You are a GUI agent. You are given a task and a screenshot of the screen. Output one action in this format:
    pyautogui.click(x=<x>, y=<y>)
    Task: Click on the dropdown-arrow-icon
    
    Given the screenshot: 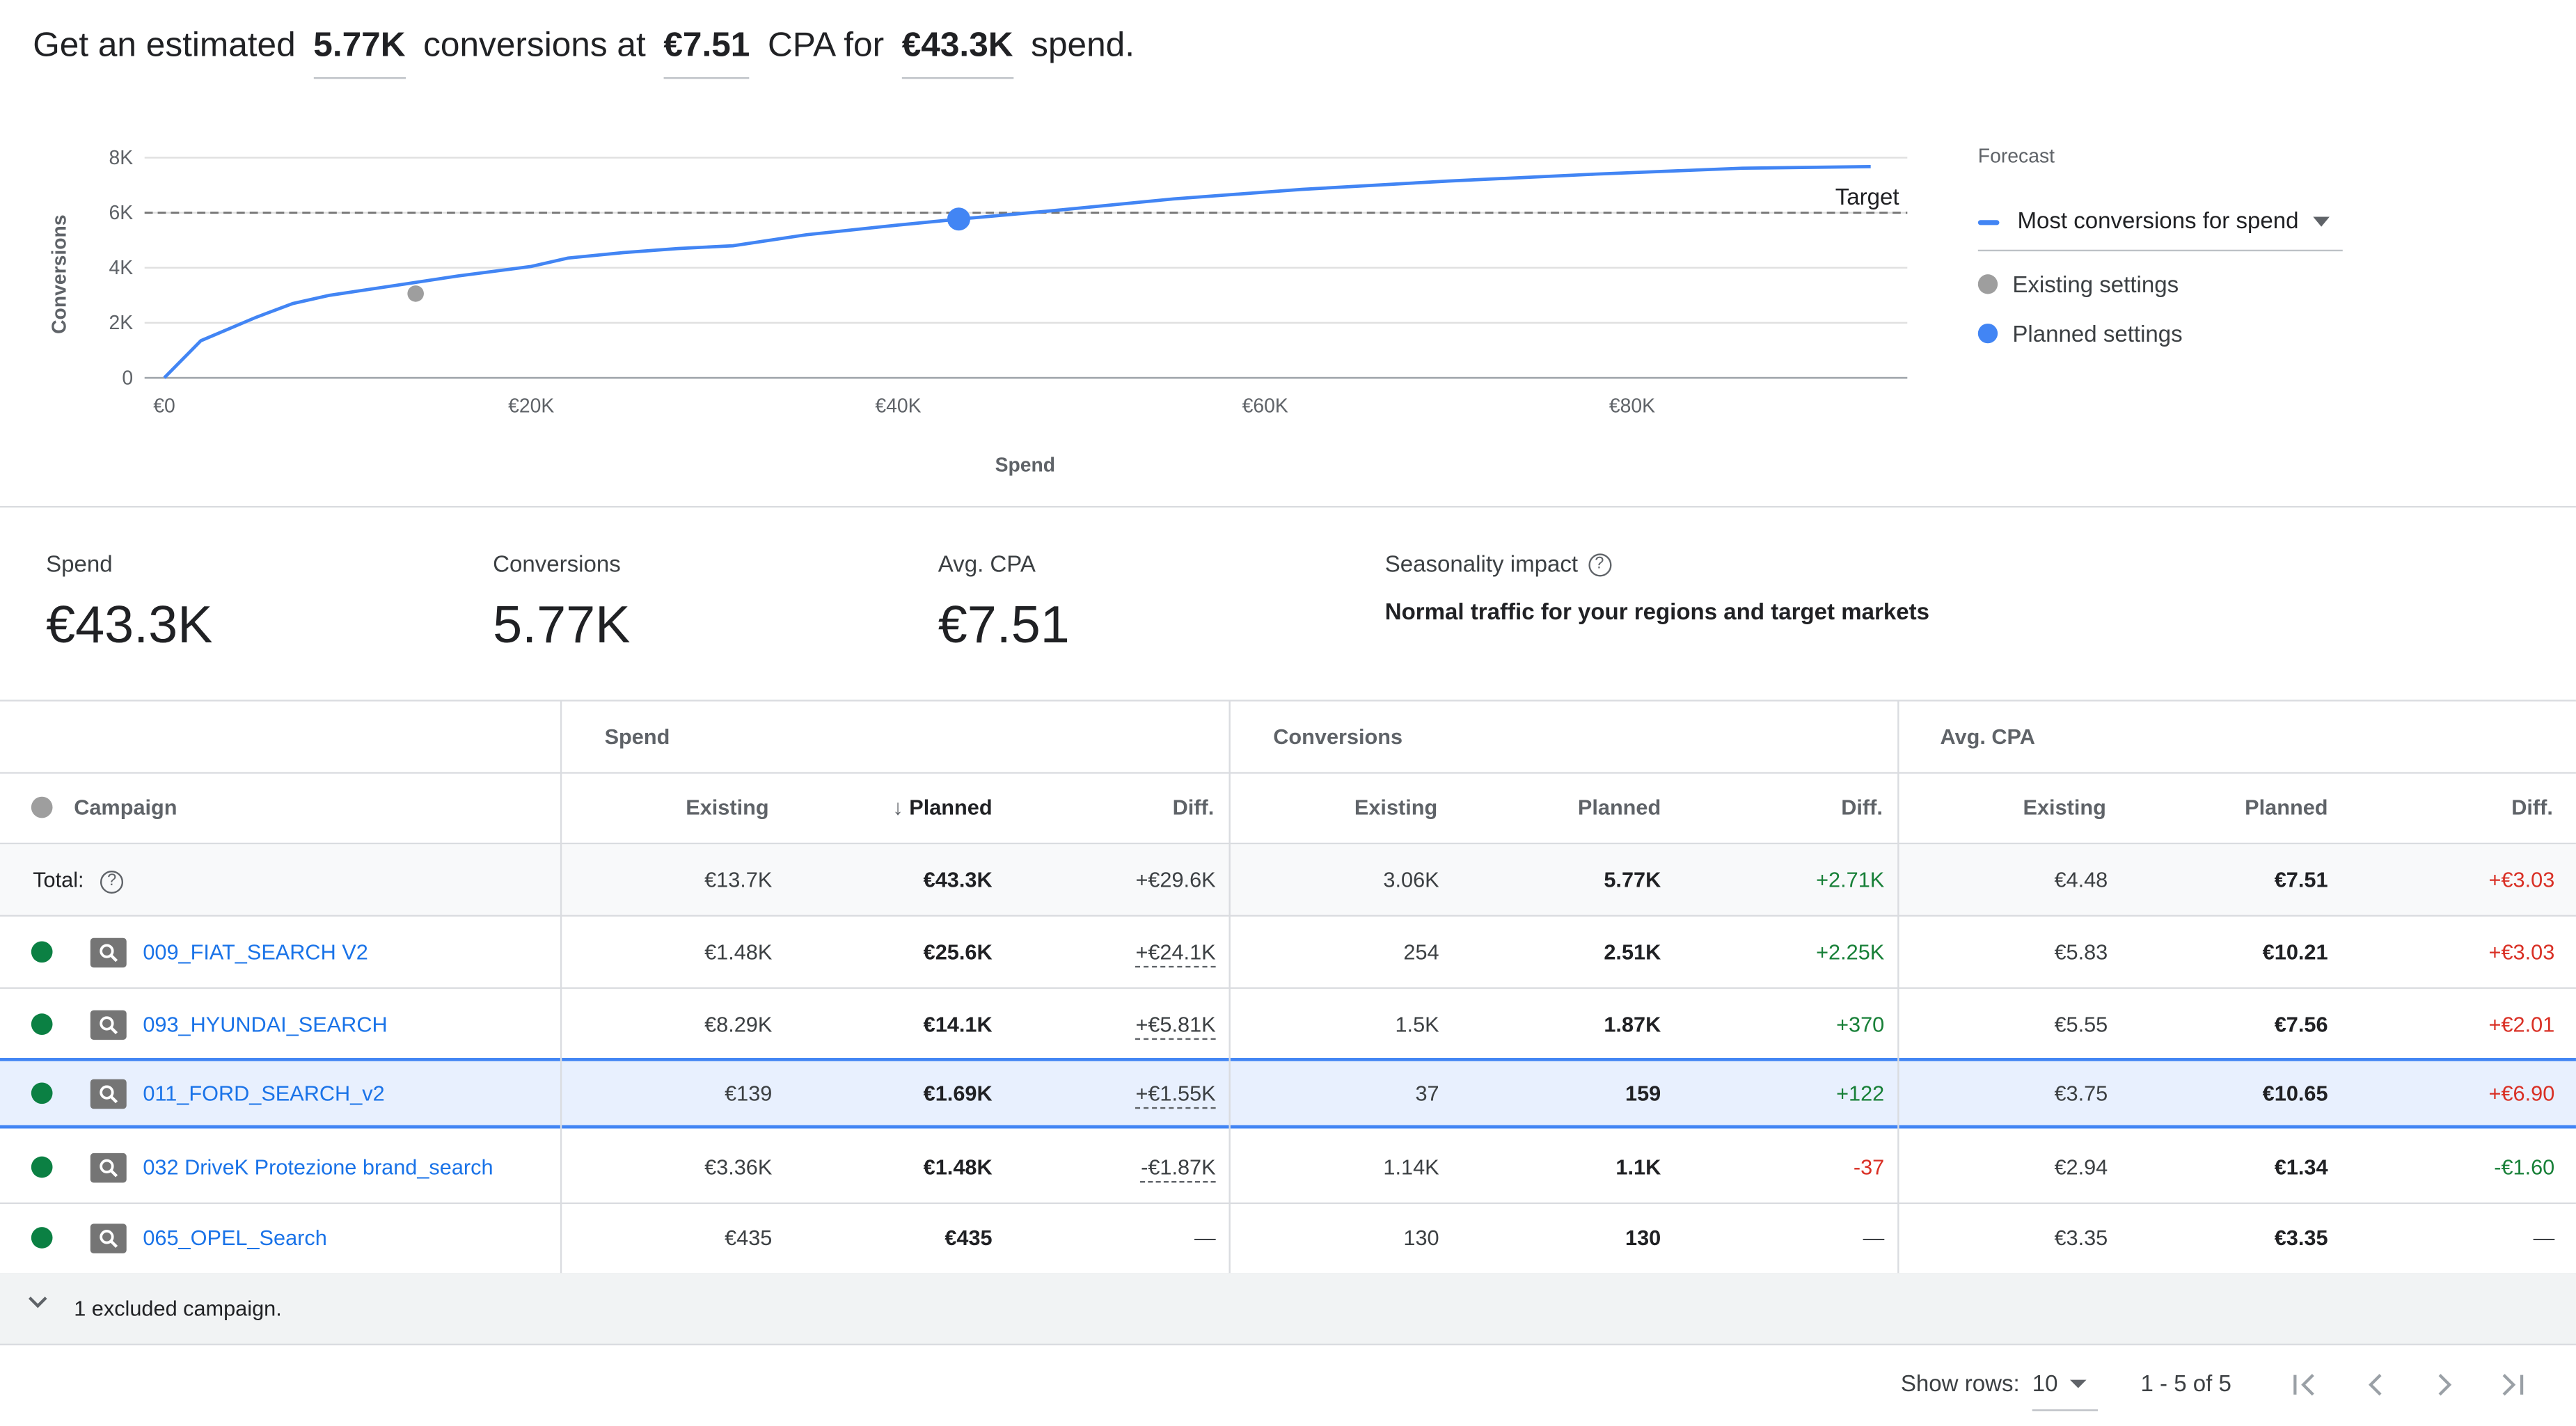 What is the action you would take?
    pyautogui.click(x=2078, y=1383)
    